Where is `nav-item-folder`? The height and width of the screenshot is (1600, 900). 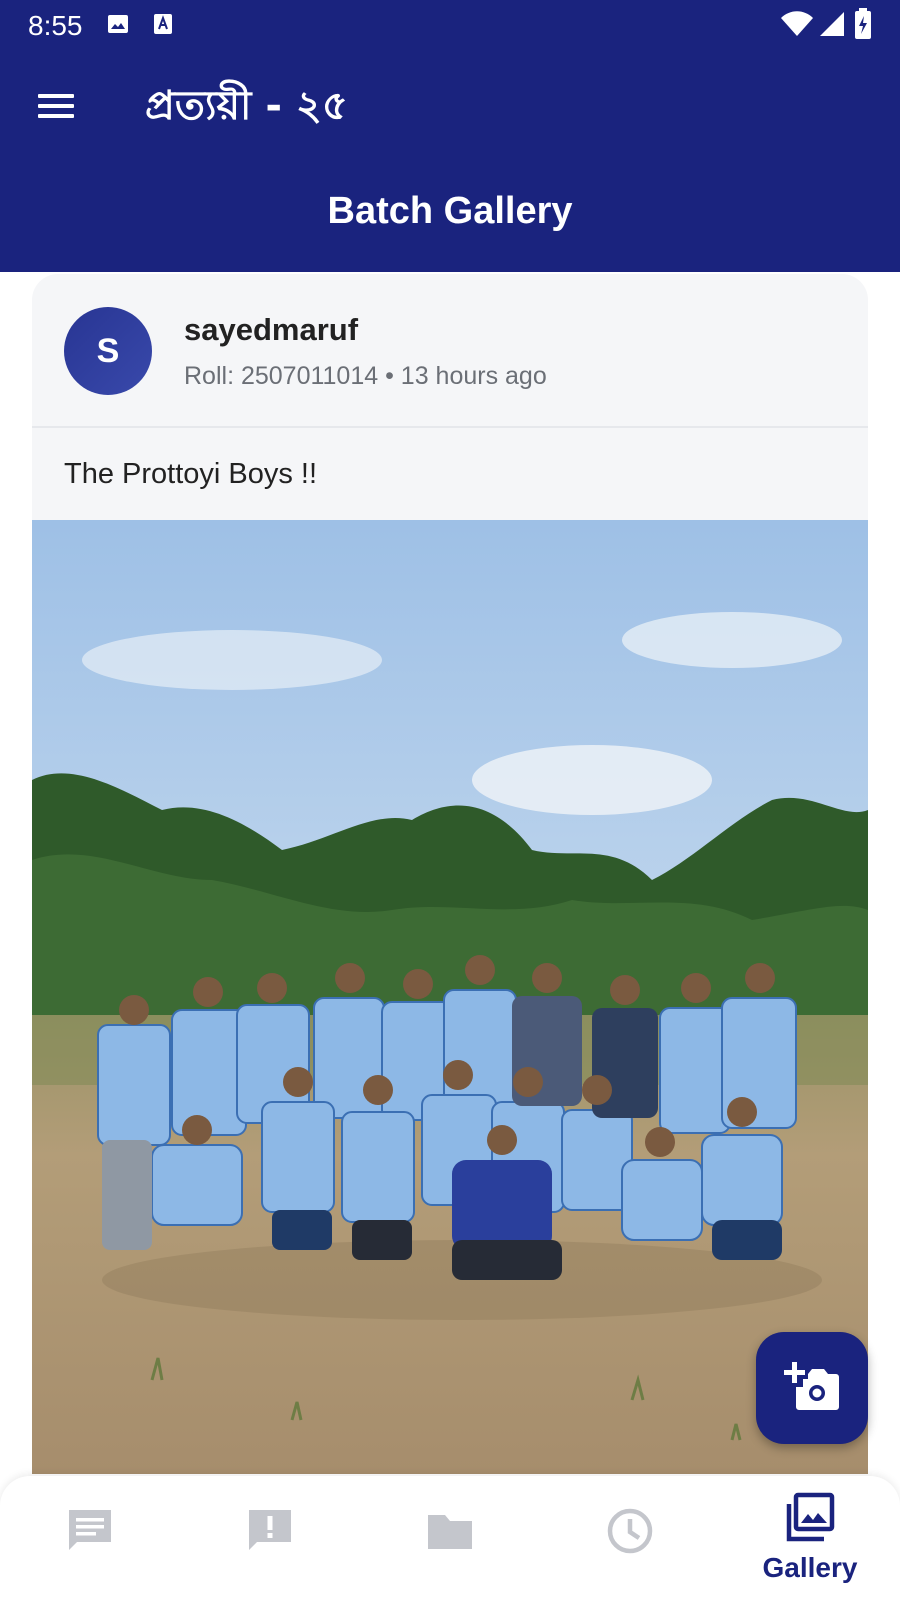
nav-item-folder is located at coordinates (450, 1538).